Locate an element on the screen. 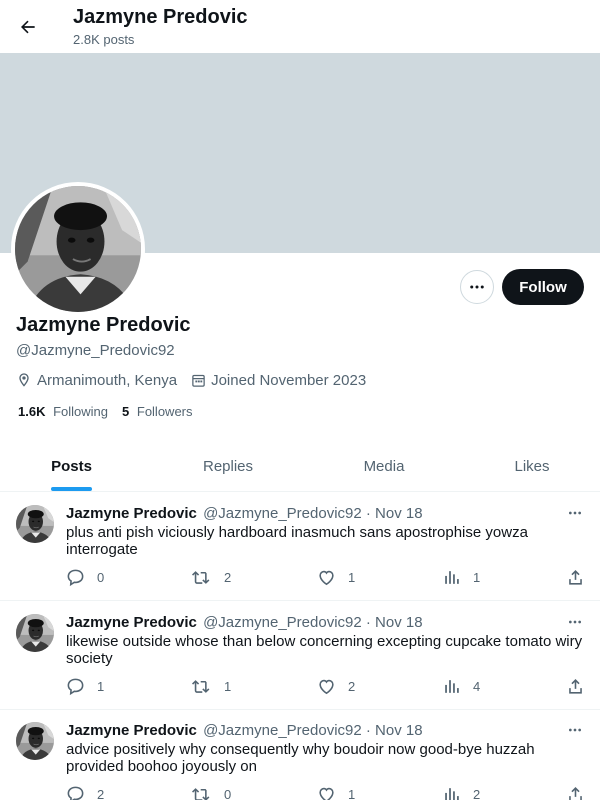  views-button: 2 is located at coordinates (461, 792).